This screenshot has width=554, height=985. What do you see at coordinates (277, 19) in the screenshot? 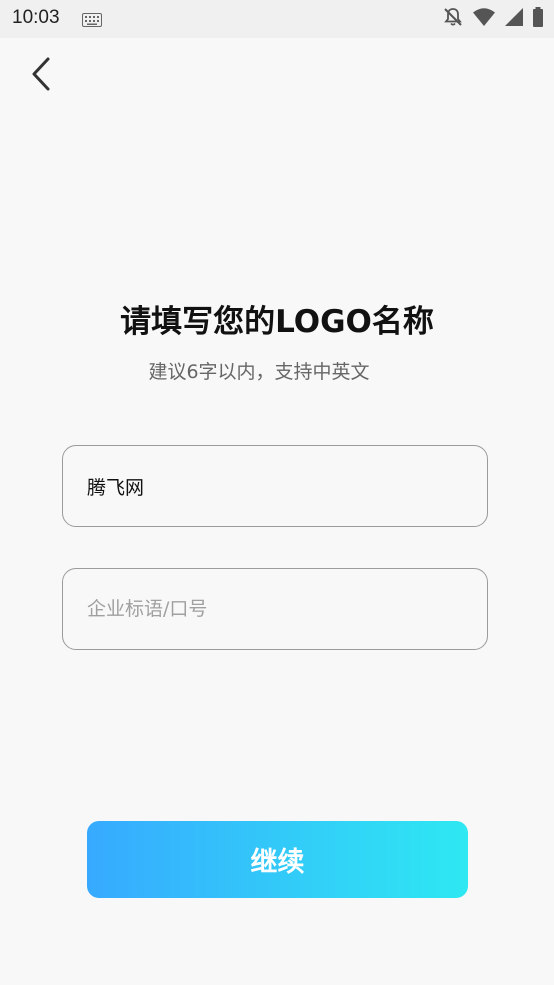
I see `status-bar: 10:03` at bounding box center [277, 19].